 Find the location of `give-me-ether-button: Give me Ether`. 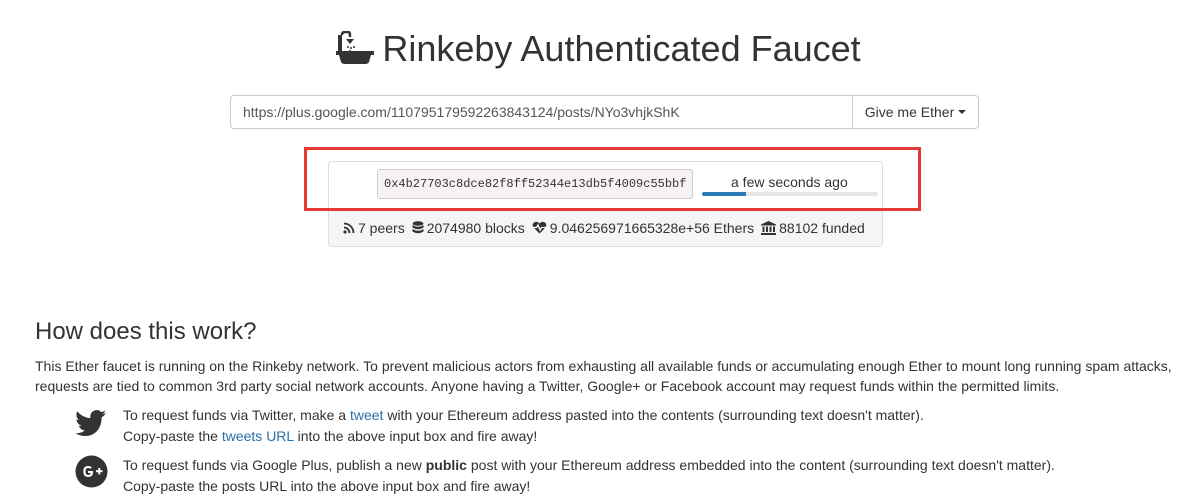

give-me-ether-button: Give me Ether is located at coordinates (915, 112).